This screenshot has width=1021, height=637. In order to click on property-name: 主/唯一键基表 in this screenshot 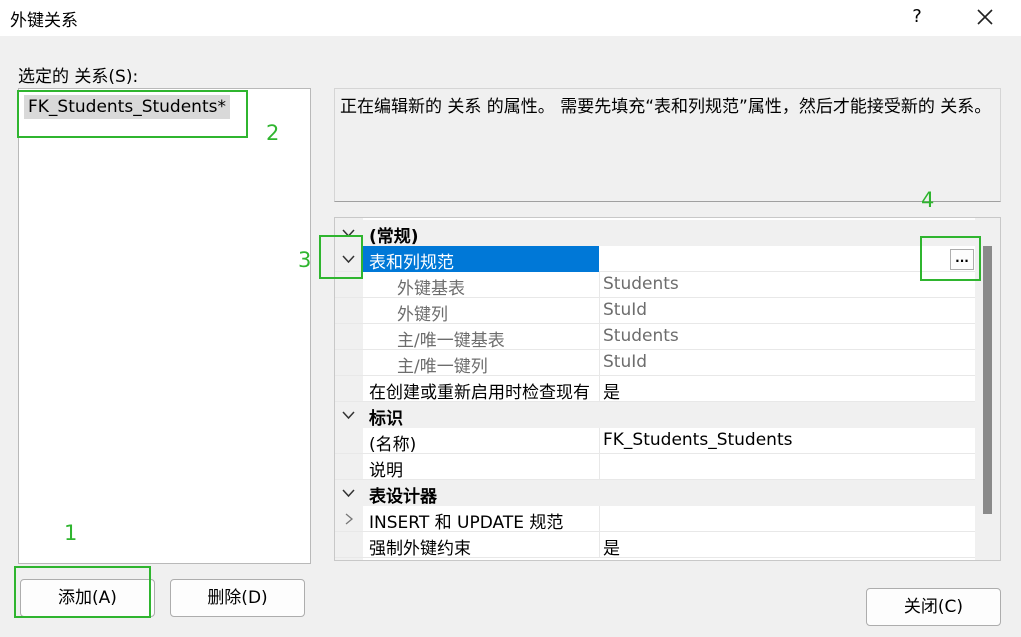, I will do `click(451, 341)`.